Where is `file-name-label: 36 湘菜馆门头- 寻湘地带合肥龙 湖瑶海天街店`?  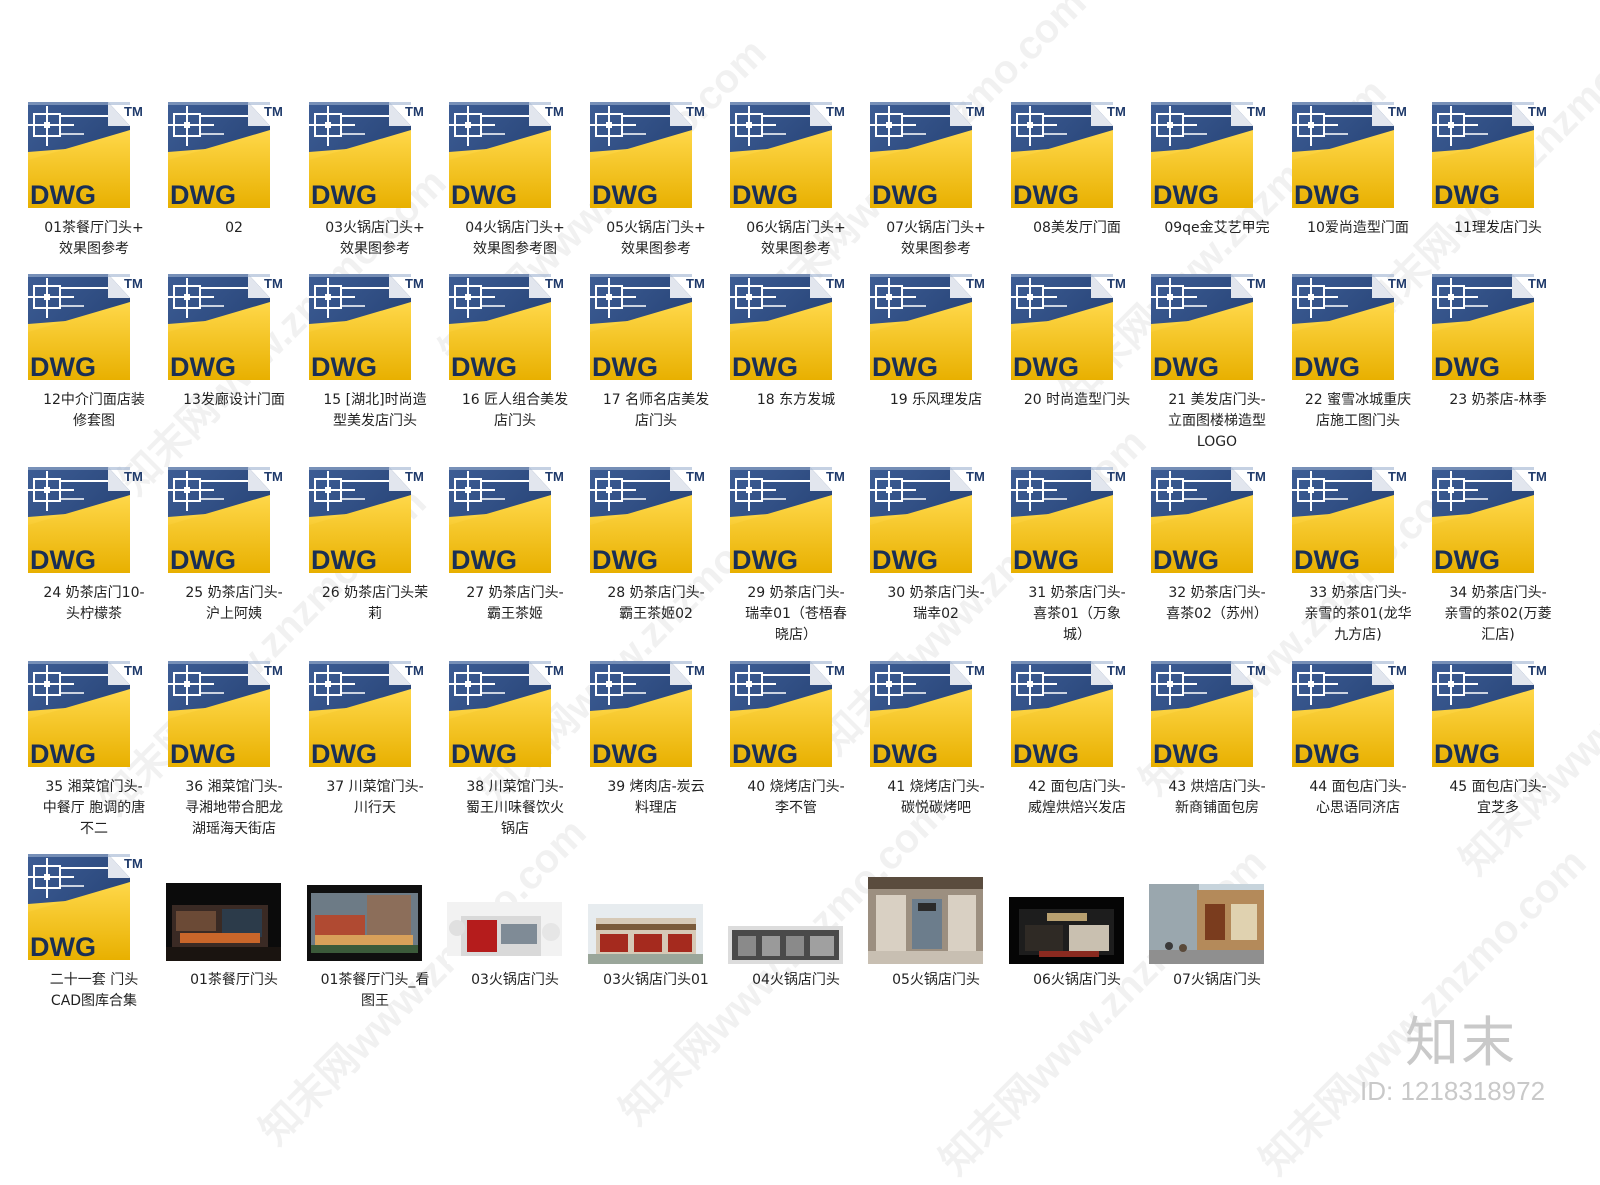
file-name-label: 36 湘菜馆门头- 寻湘地带合肥龙 湖瑶海天街店 is located at coordinates (234, 808).